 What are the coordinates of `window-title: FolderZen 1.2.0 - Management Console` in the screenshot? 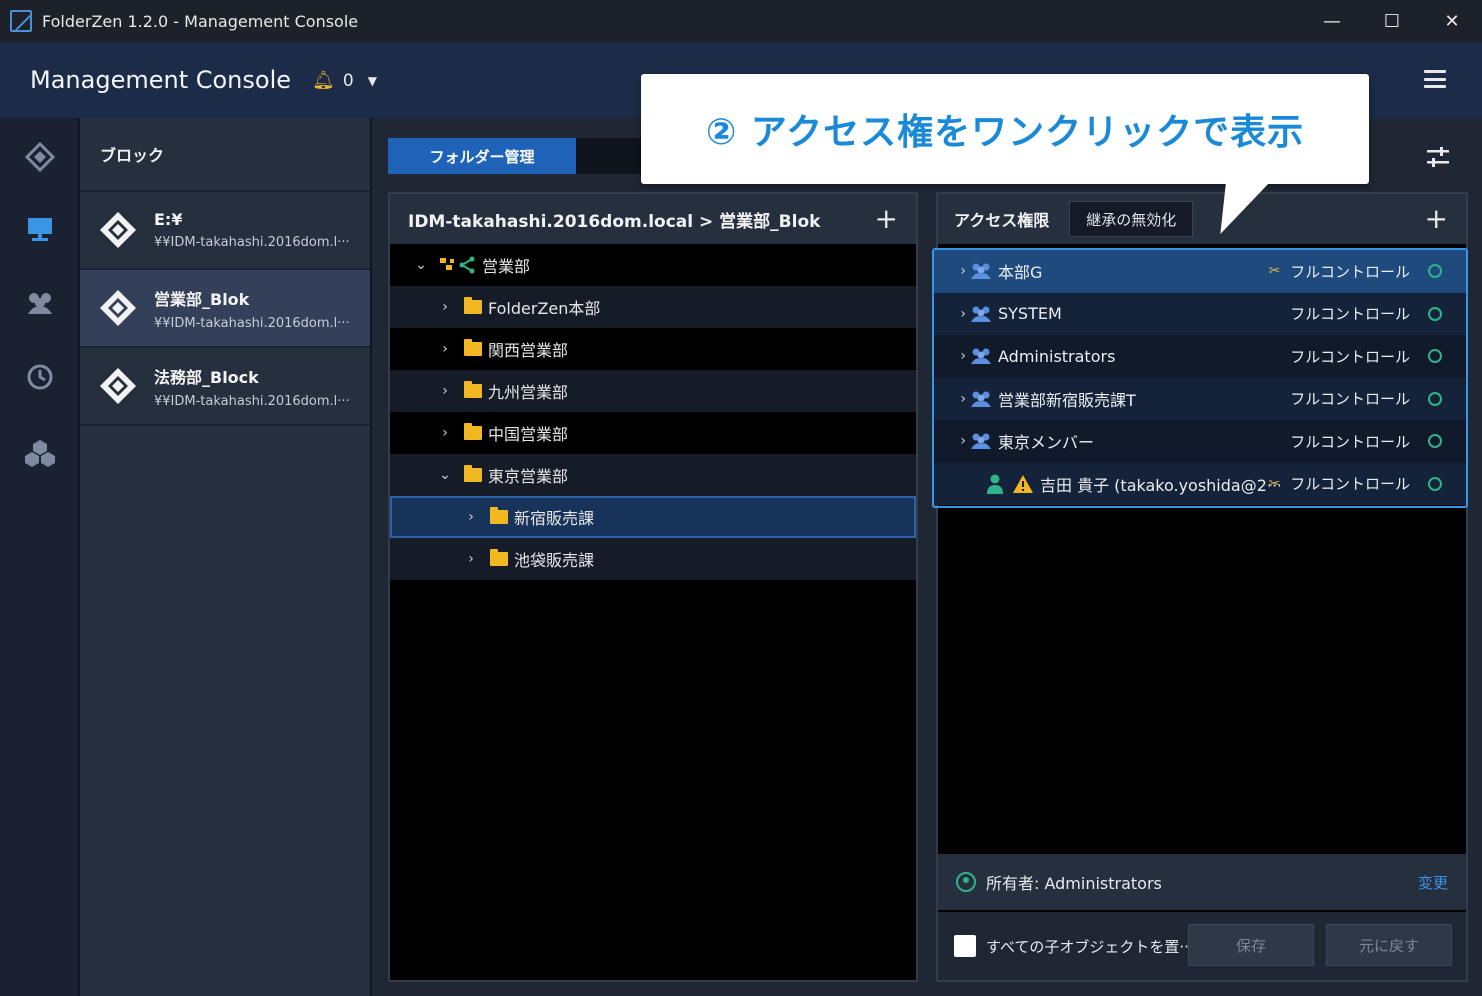 It's located at (200, 21).